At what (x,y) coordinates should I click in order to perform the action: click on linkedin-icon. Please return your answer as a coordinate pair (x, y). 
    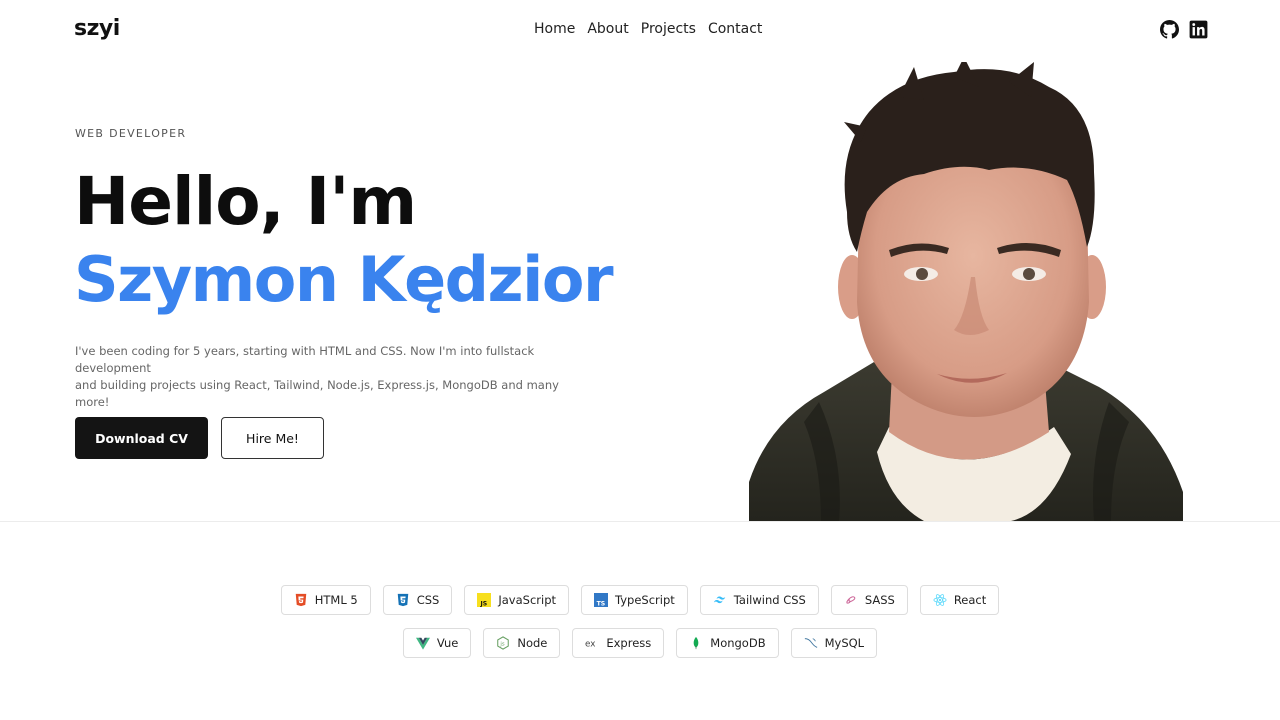
    Looking at the image, I should click on (1198, 29).